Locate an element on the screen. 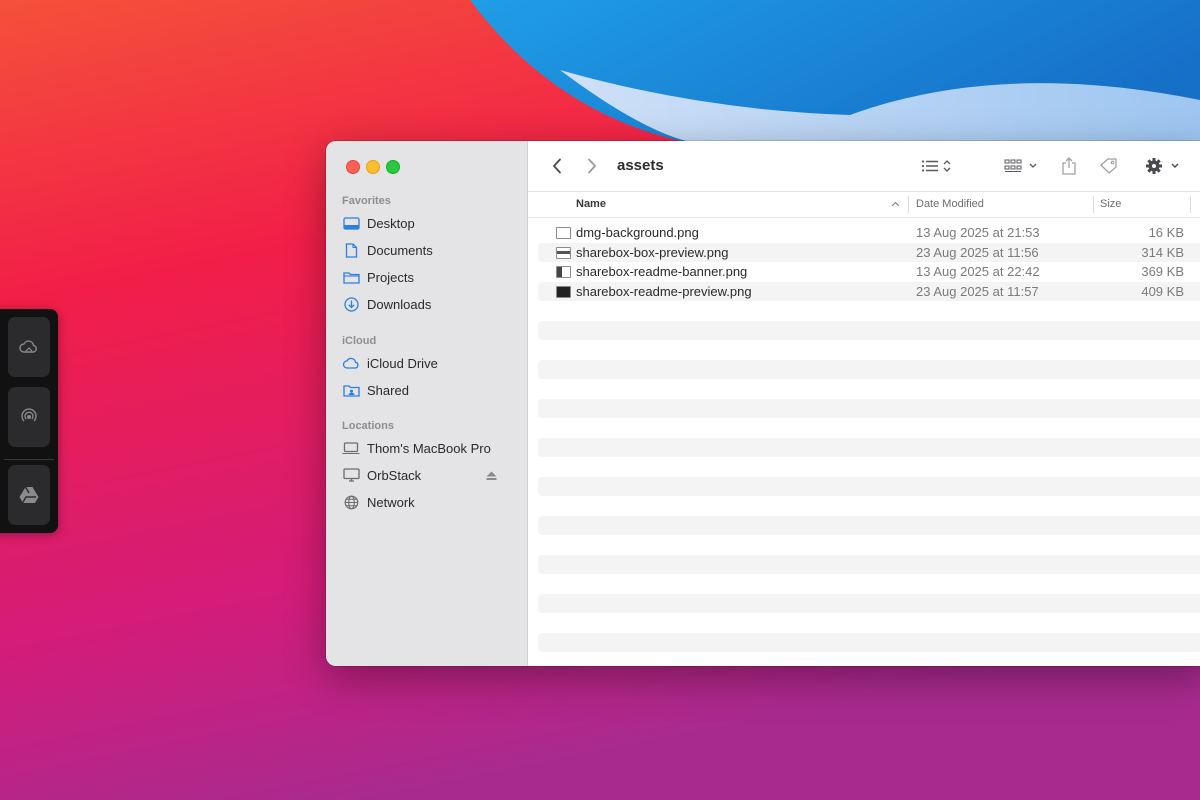 This screenshot has width=1200, height=800. file-date: 23 Aug 2025 at 11:56 is located at coordinates (977, 252).